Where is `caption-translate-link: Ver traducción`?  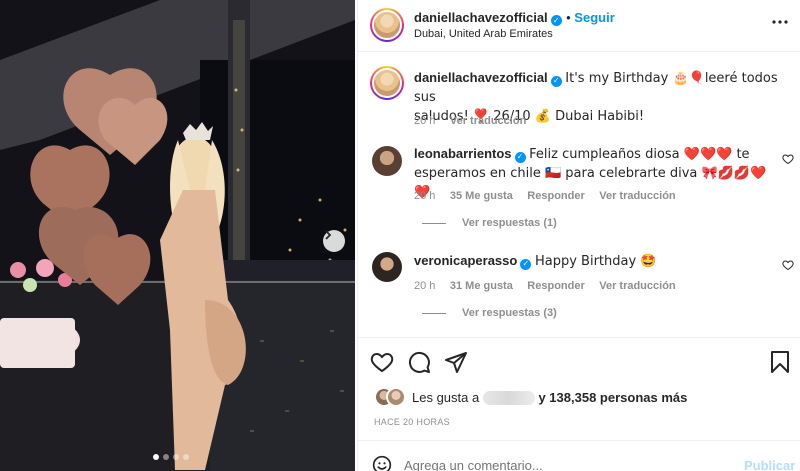 caption-translate-link: Ver traducción is located at coordinates (488, 121).